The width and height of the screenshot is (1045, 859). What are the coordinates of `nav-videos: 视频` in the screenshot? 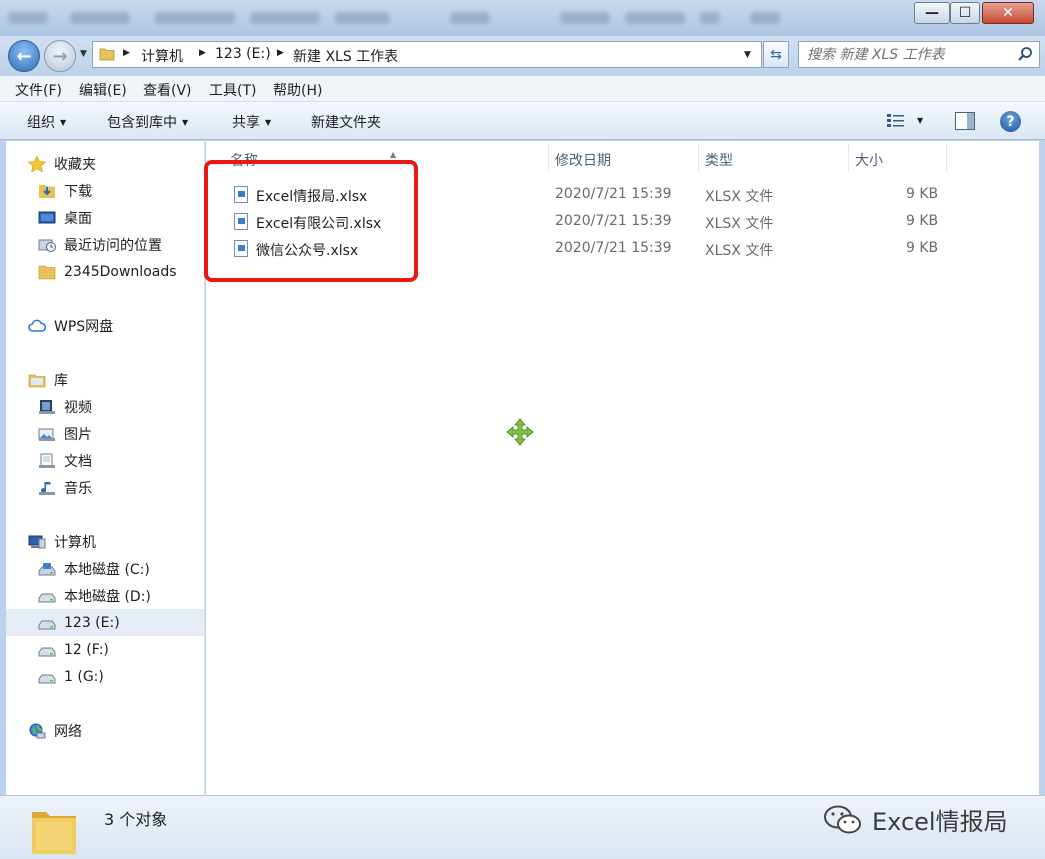 It's located at (105, 406).